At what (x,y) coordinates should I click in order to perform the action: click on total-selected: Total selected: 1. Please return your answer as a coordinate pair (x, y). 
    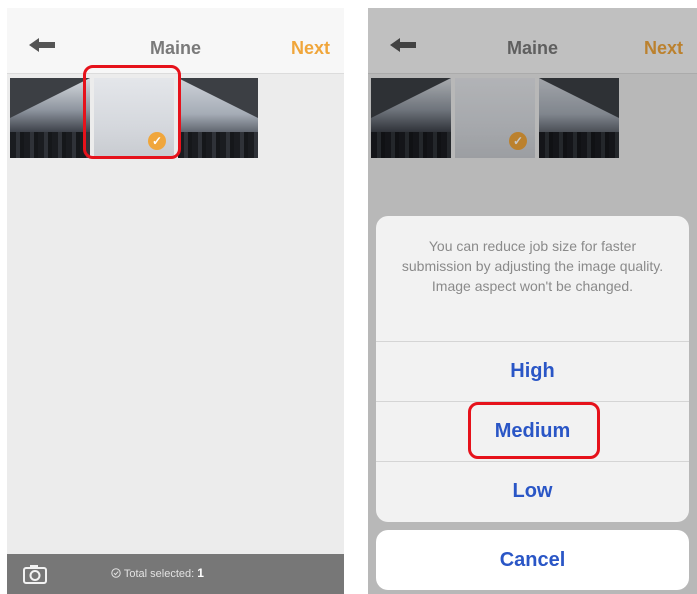
    Looking at the image, I should click on (157, 573).